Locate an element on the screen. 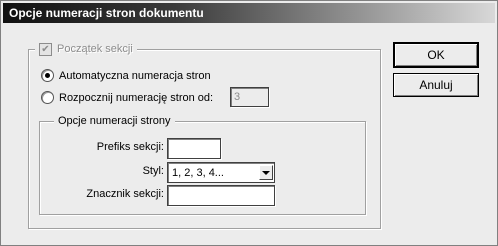 This screenshot has width=498, height=246. page-options-legend: Opcje numeracji strony is located at coordinates (114, 121).